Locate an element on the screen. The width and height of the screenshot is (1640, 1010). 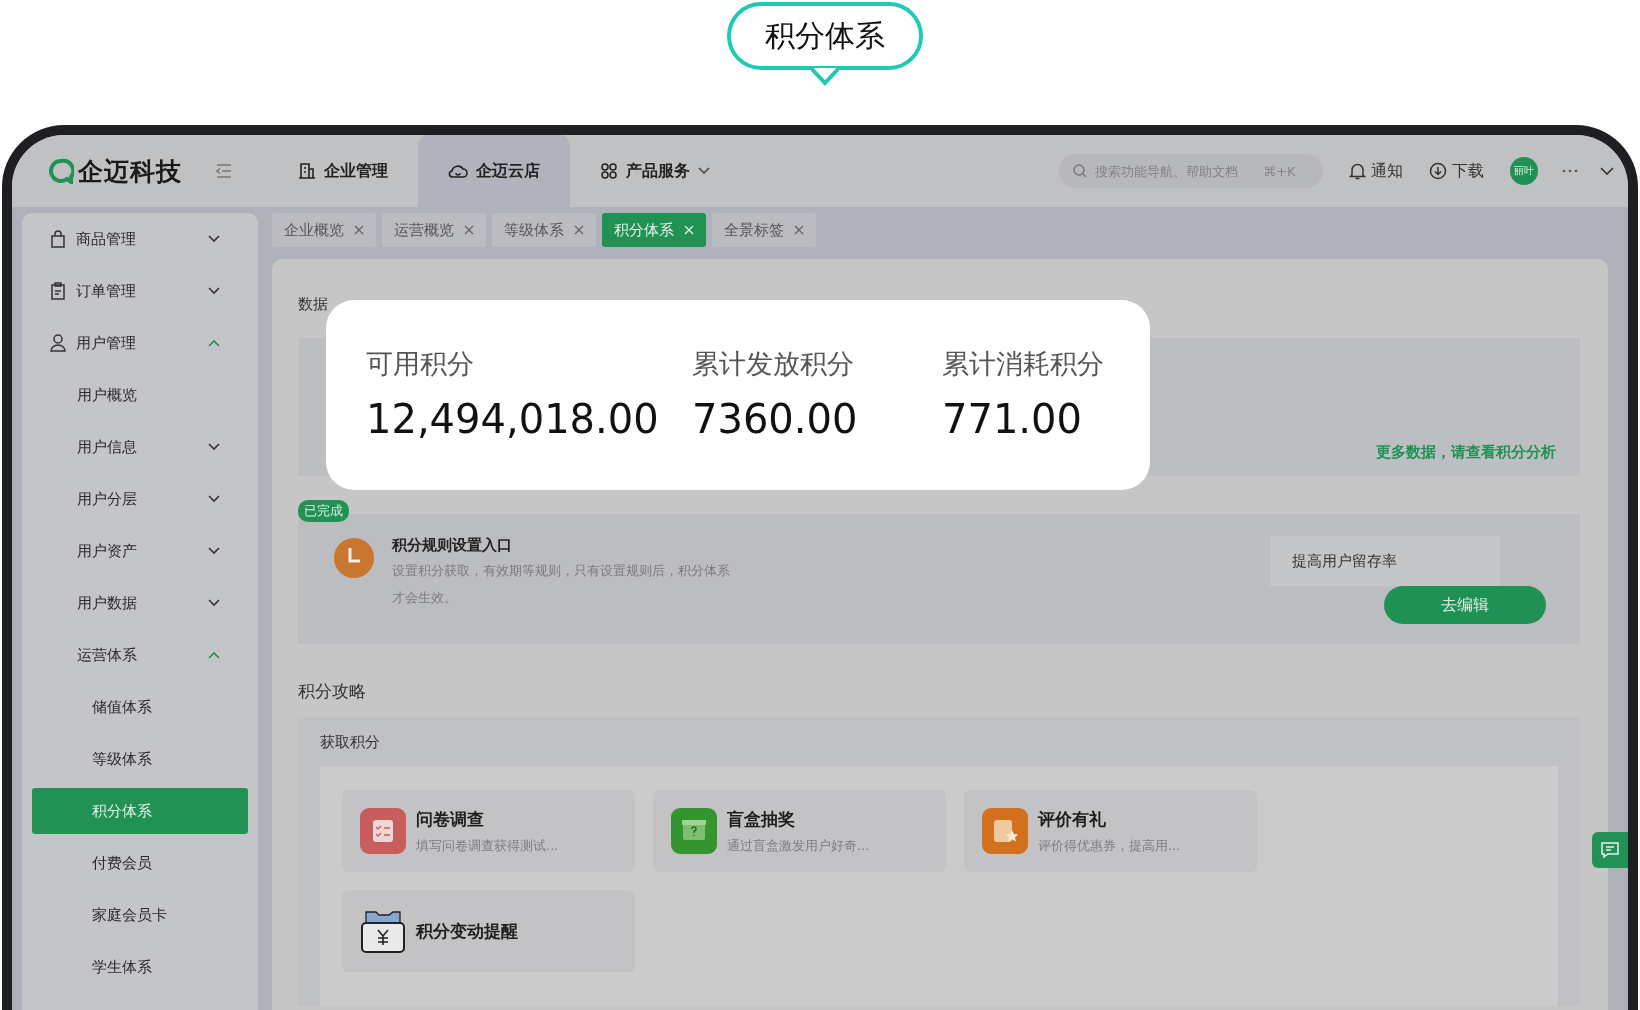
chat-icon is located at coordinates (1610, 850).